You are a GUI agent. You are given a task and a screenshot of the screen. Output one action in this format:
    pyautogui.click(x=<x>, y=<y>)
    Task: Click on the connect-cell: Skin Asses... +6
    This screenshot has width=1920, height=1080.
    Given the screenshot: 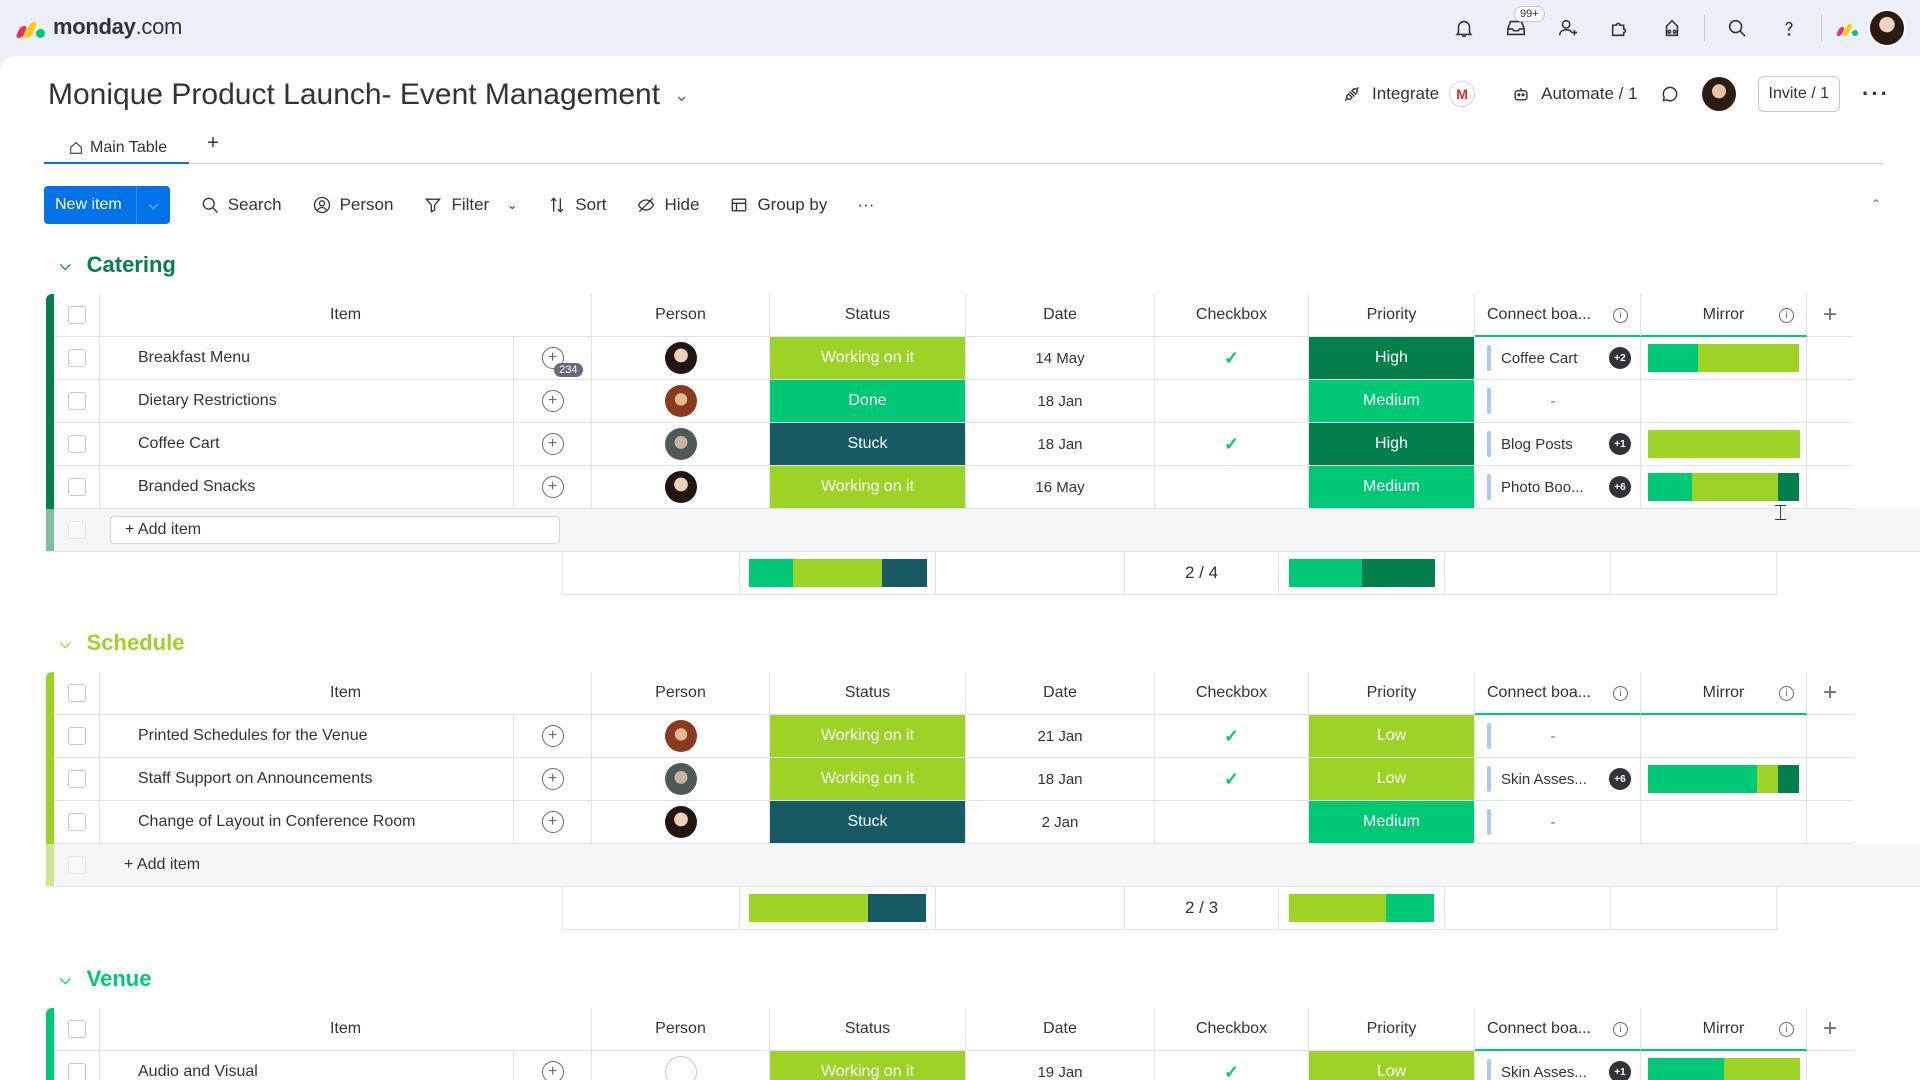 What is the action you would take?
    pyautogui.click(x=1558, y=779)
    